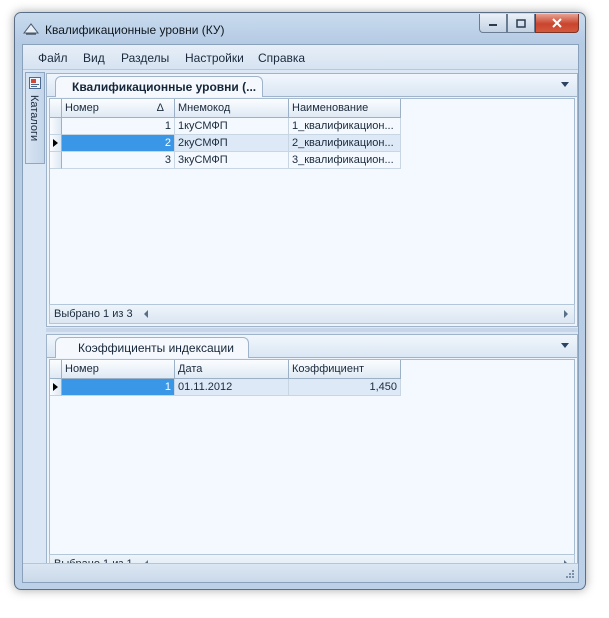  Describe the element at coordinates (118, 143) in the screenshot. I see `cell-number-selected: 2` at that location.